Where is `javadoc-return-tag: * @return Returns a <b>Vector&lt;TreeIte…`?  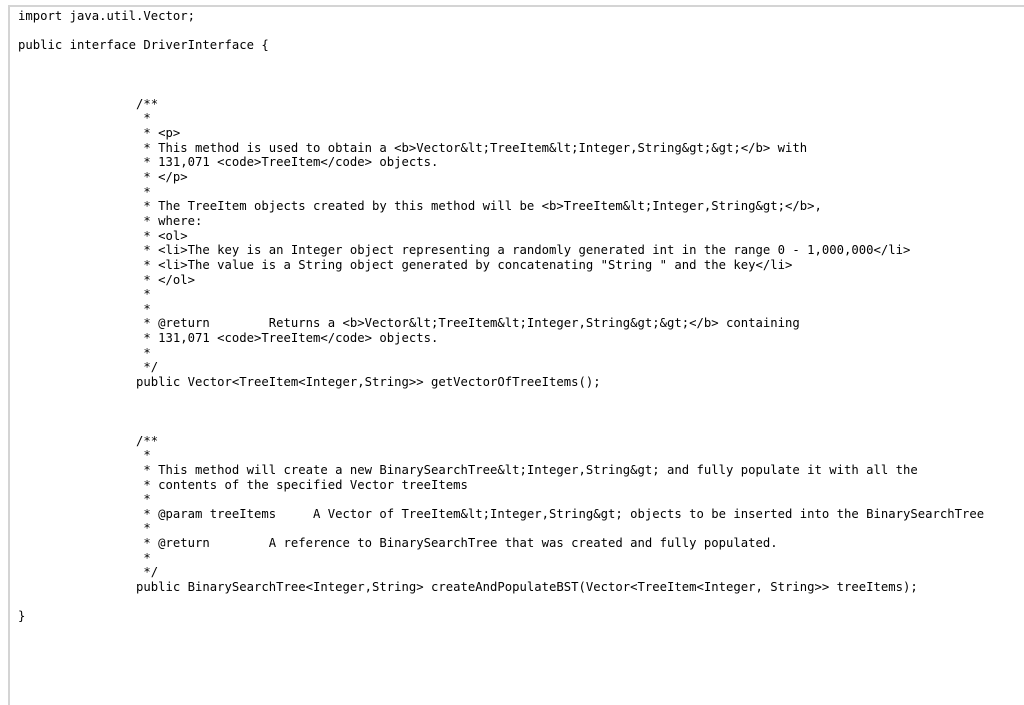 javadoc-return-tag: * @return Returns a <b>Vector&lt;TreeIte… is located at coordinates (409, 323).